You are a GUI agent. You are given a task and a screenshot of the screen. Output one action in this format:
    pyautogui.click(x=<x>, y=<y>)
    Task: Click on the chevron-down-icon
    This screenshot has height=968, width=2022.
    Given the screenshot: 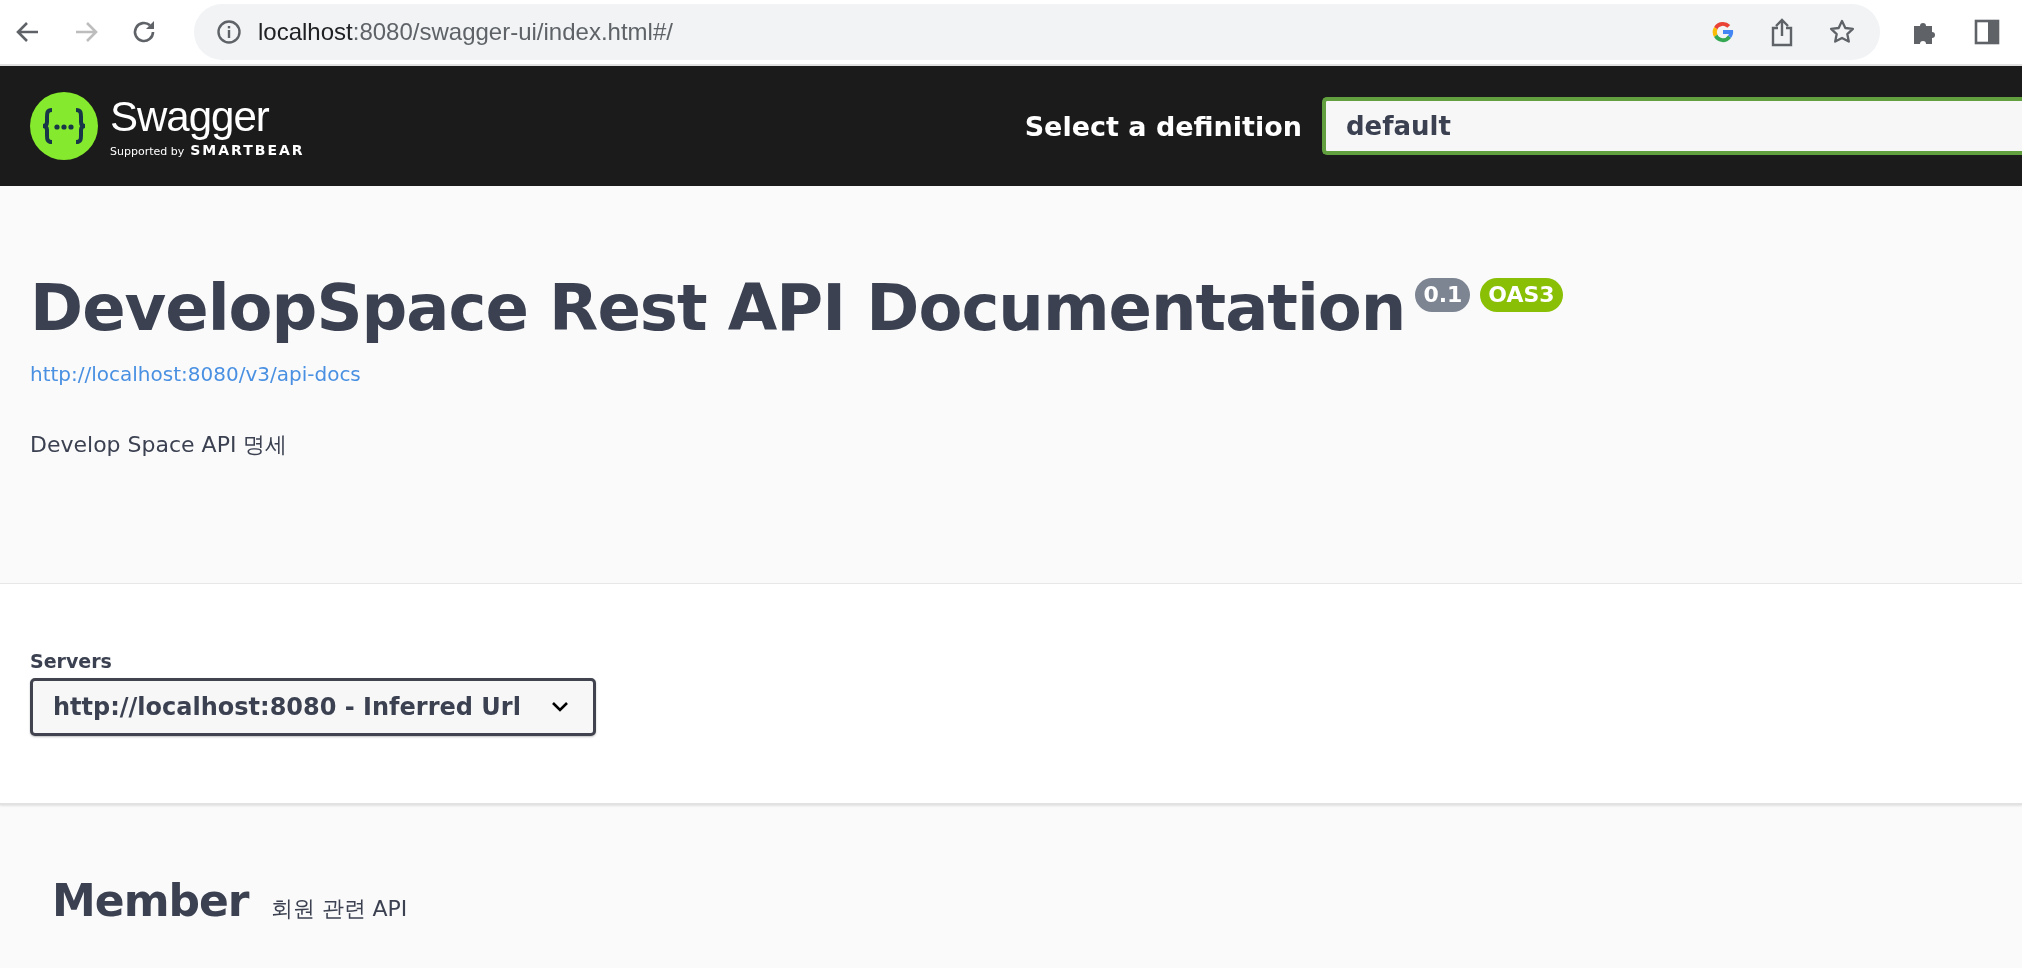 What is the action you would take?
    pyautogui.click(x=559, y=707)
    